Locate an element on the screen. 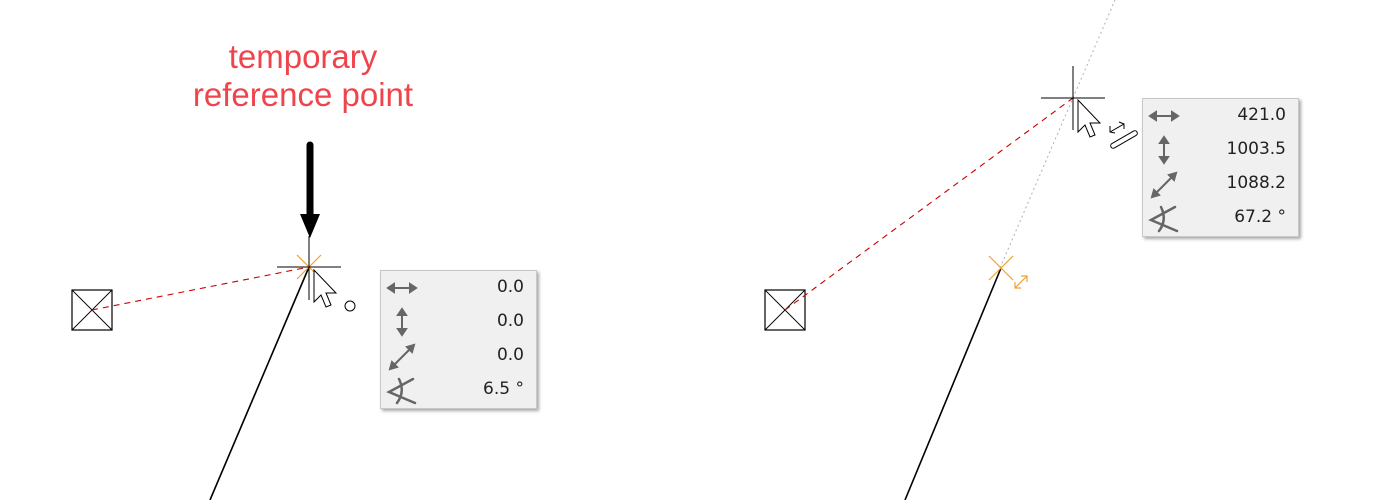  snap-point-icon is located at coordinates (1001, 268).